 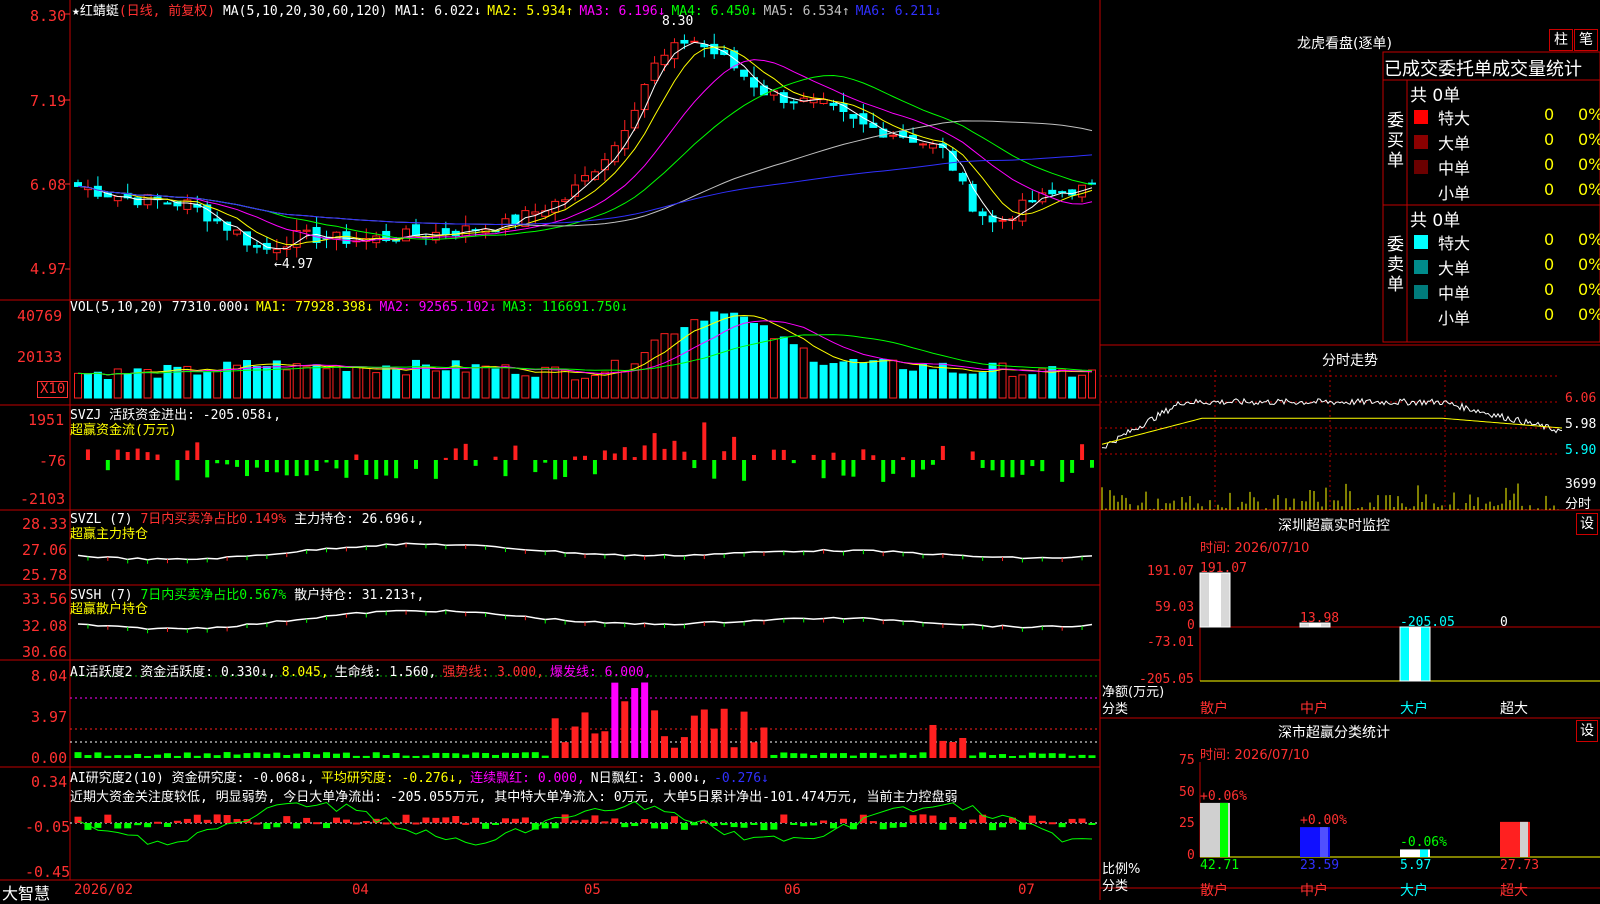 I want to click on sell-side-label: 委卖单, so click(x=1395, y=265).